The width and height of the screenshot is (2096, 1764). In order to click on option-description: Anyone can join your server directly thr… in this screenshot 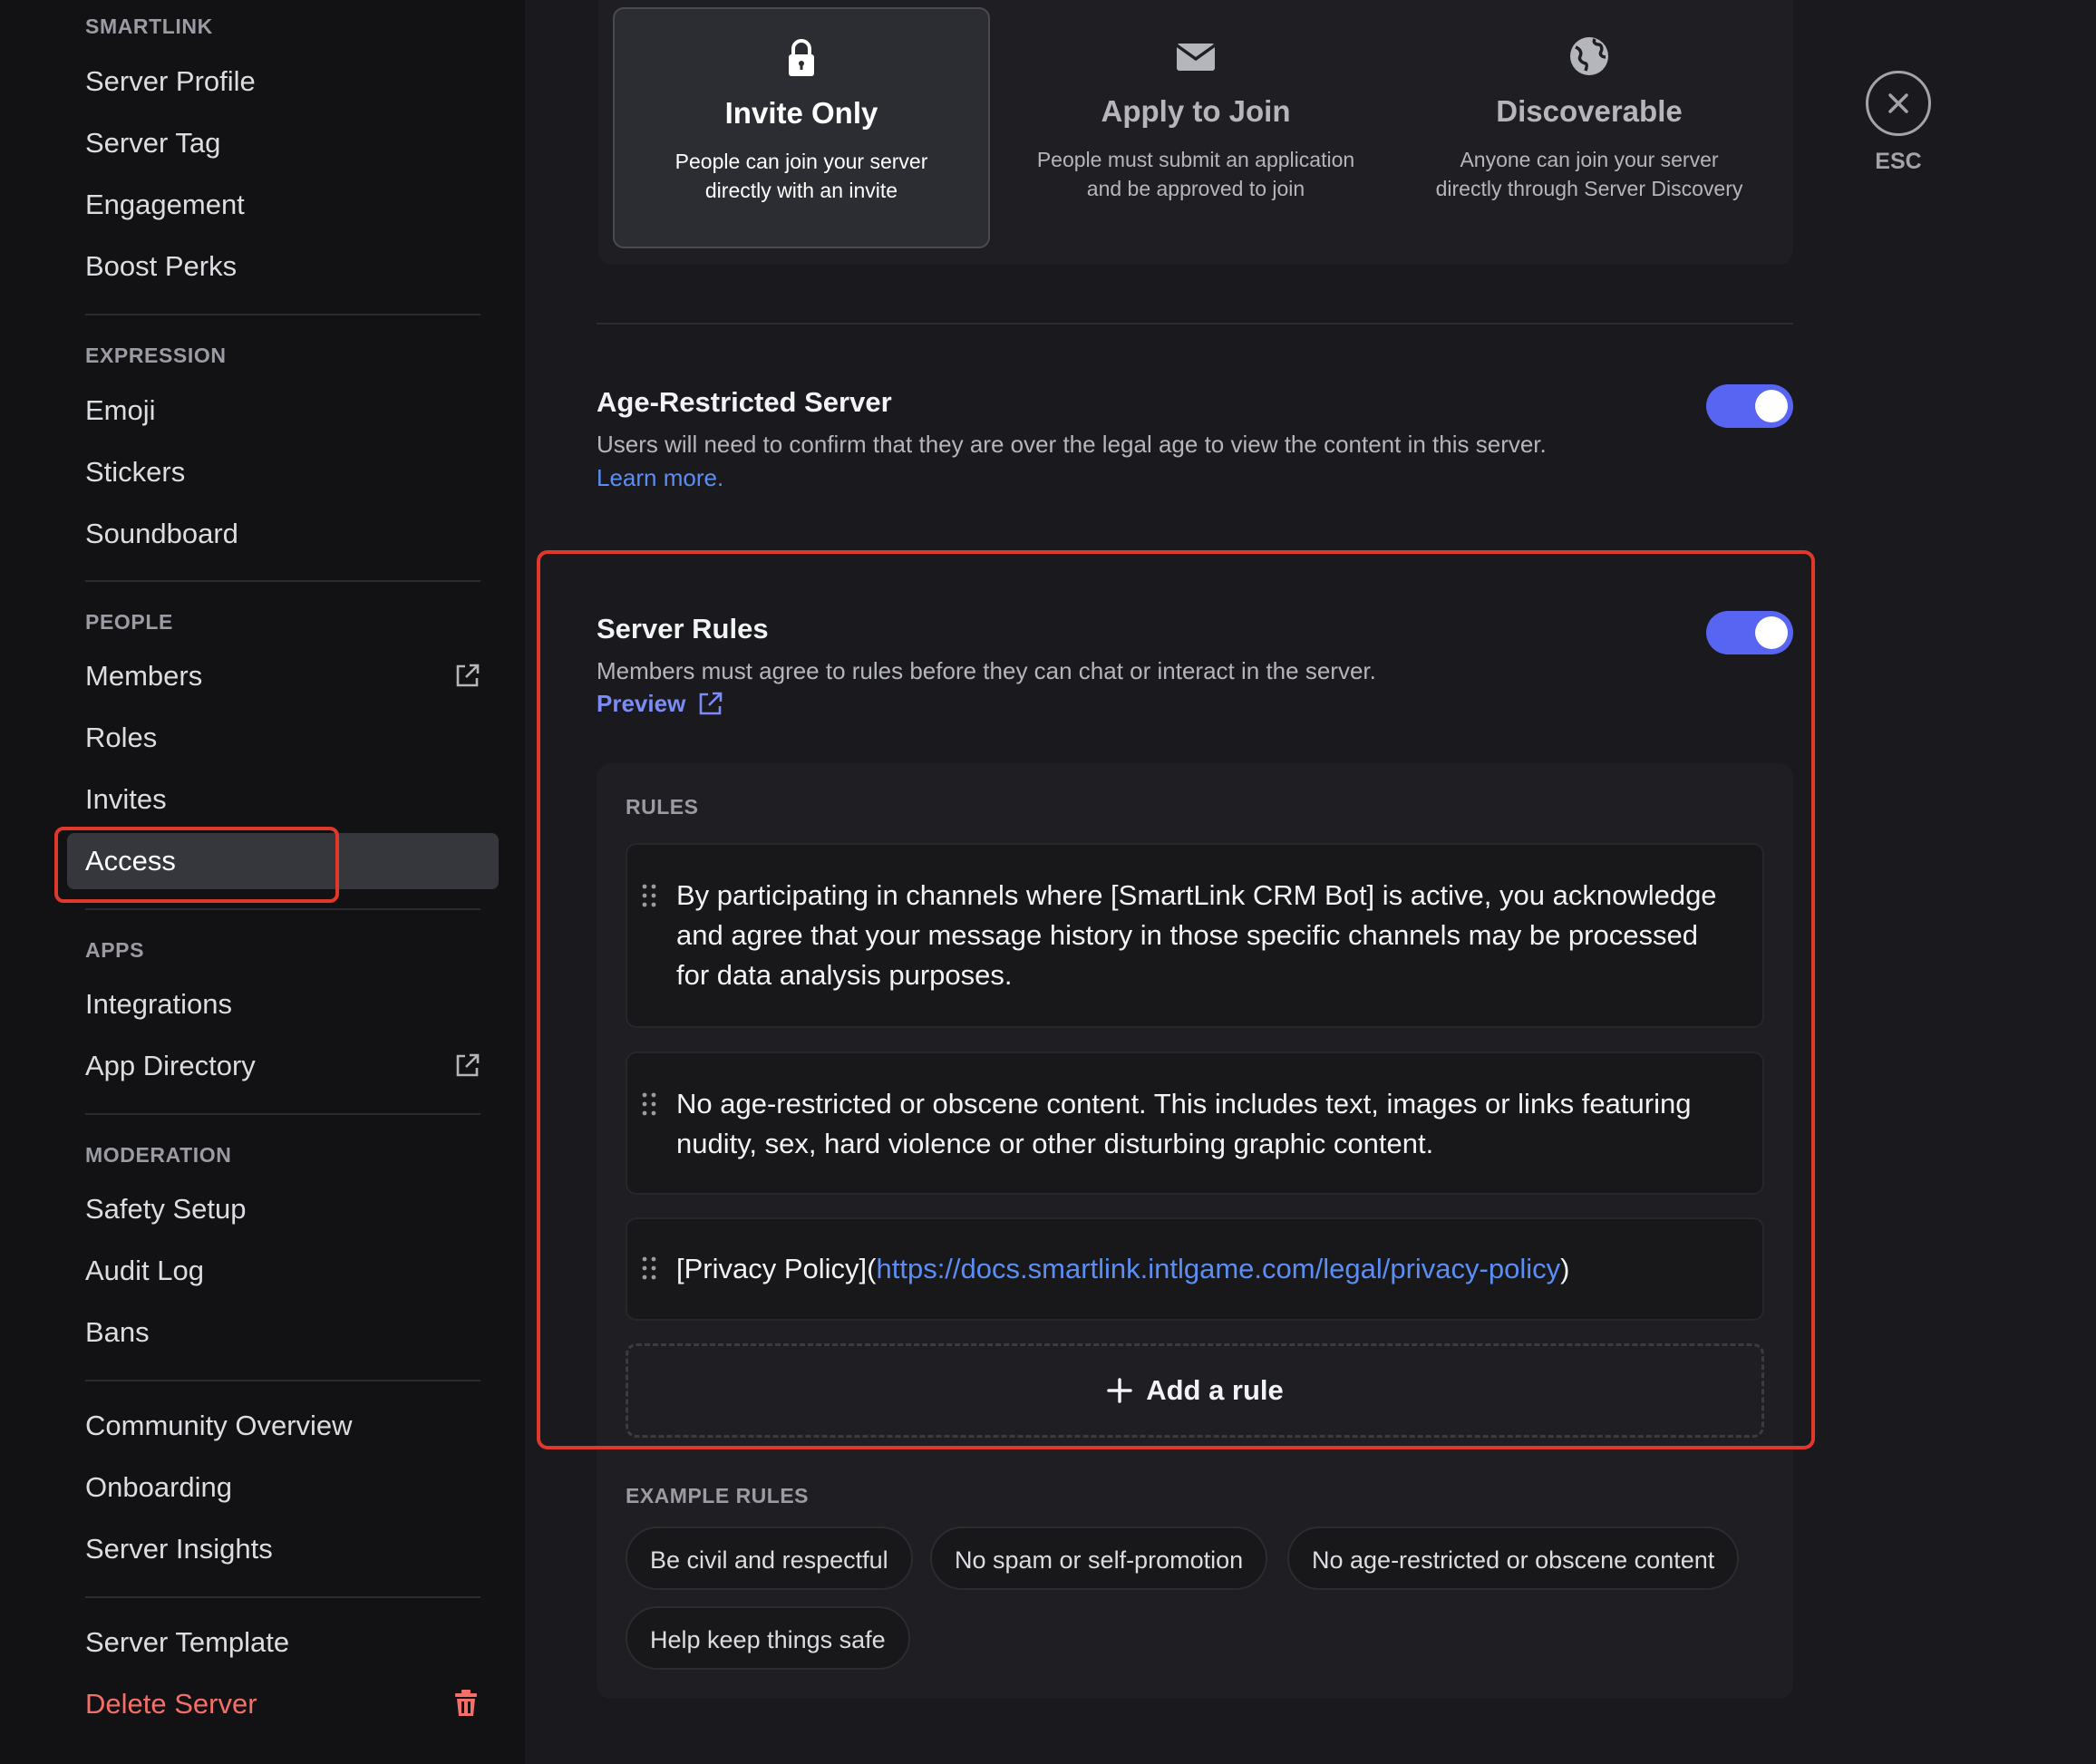, I will do `click(1589, 174)`.